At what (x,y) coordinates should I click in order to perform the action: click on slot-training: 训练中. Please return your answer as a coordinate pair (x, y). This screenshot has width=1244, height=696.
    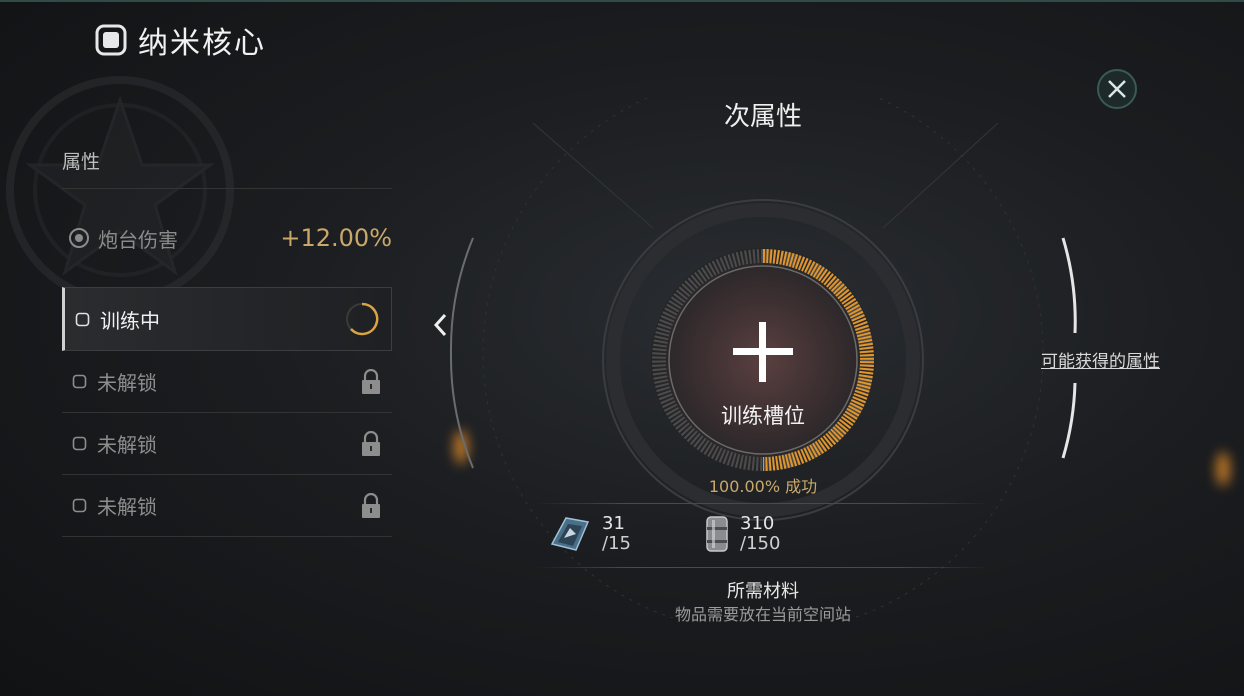
    Looking at the image, I should click on (227, 319).